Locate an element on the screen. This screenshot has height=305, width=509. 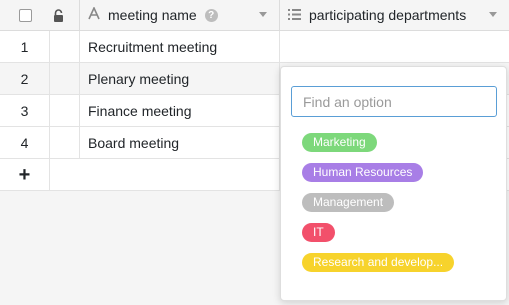
meeting-name-cell: Finance meeting is located at coordinates (180, 110).